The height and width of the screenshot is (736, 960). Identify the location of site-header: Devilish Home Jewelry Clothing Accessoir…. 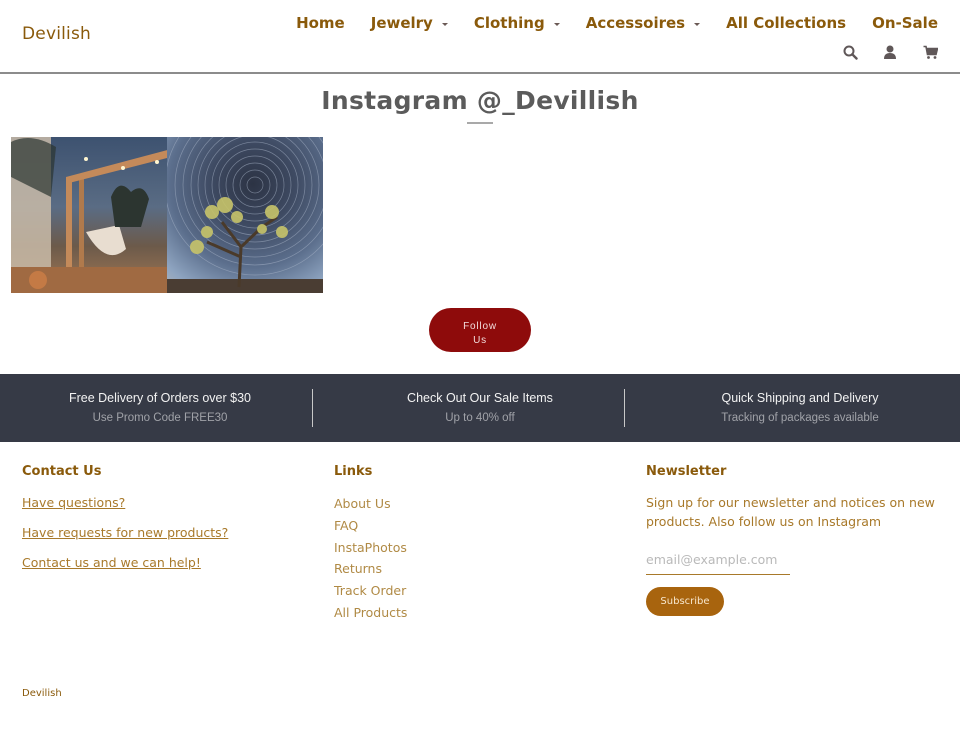
(480, 37).